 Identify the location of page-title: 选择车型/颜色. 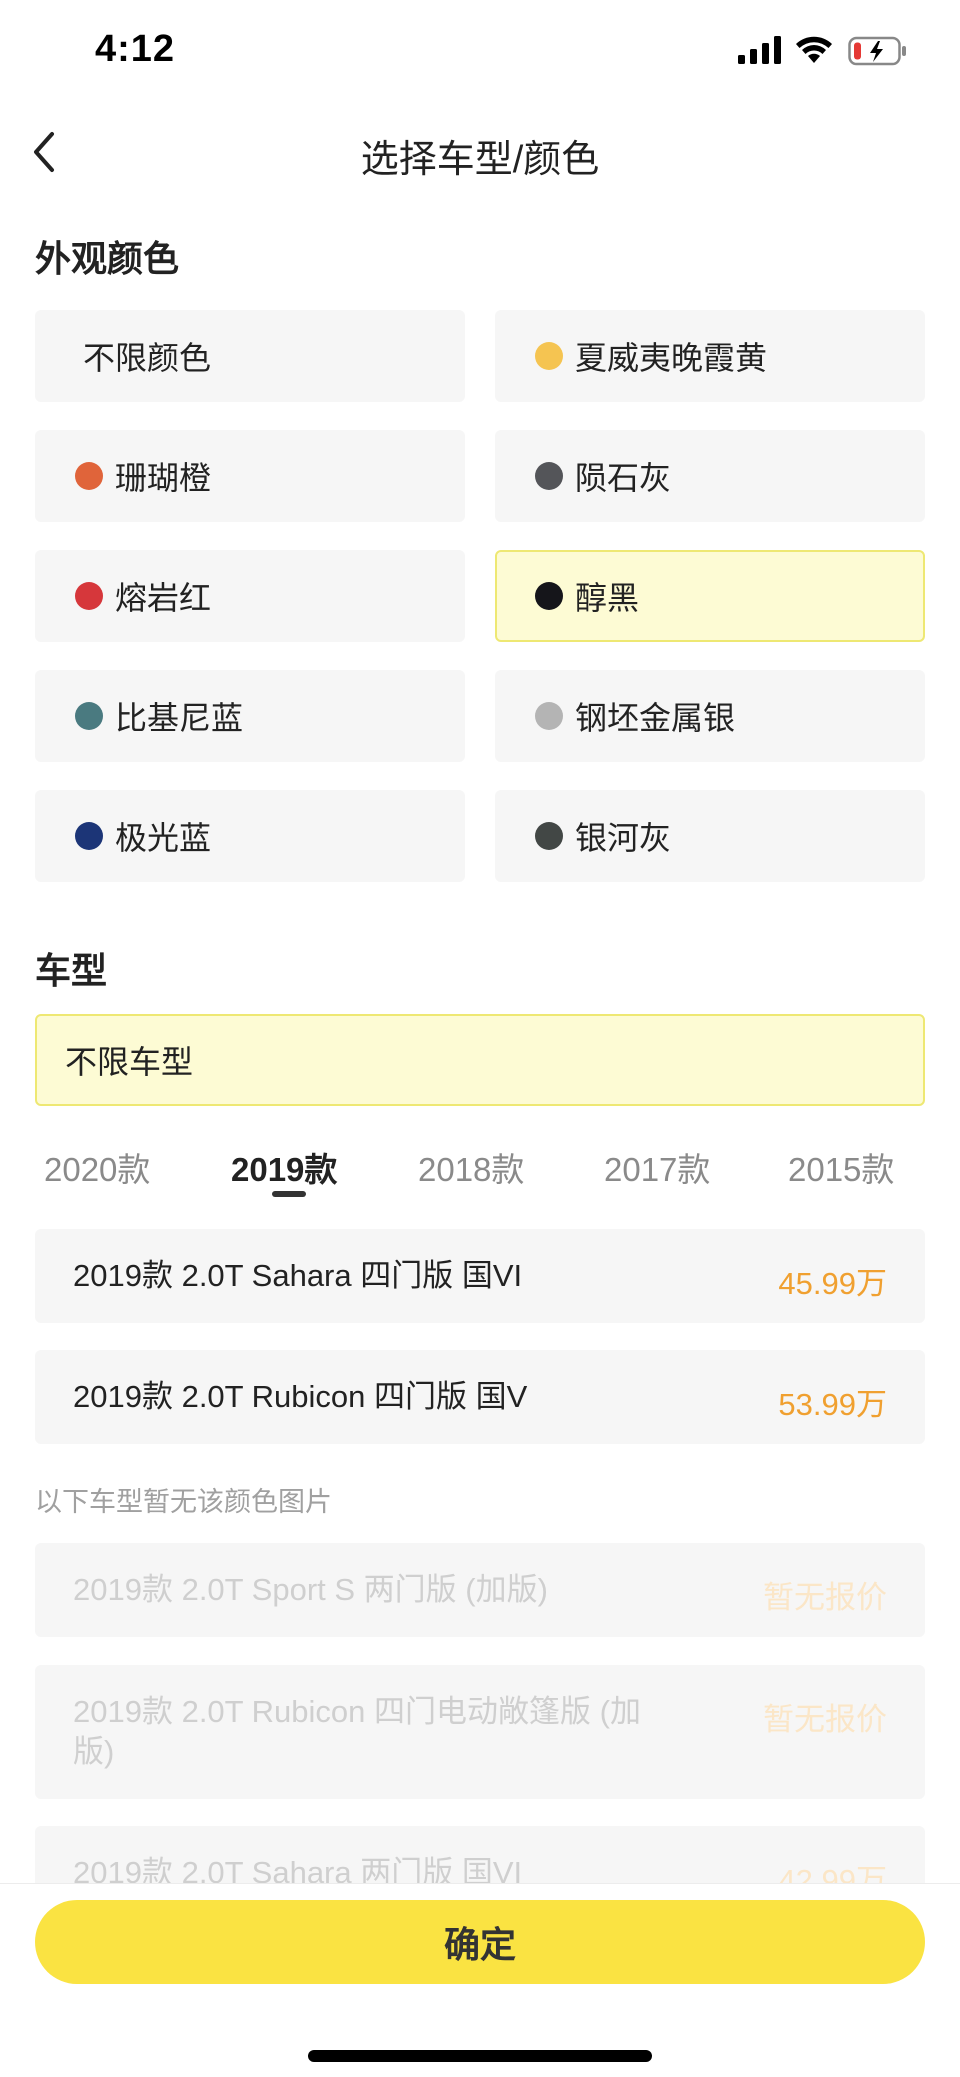
(480, 160).